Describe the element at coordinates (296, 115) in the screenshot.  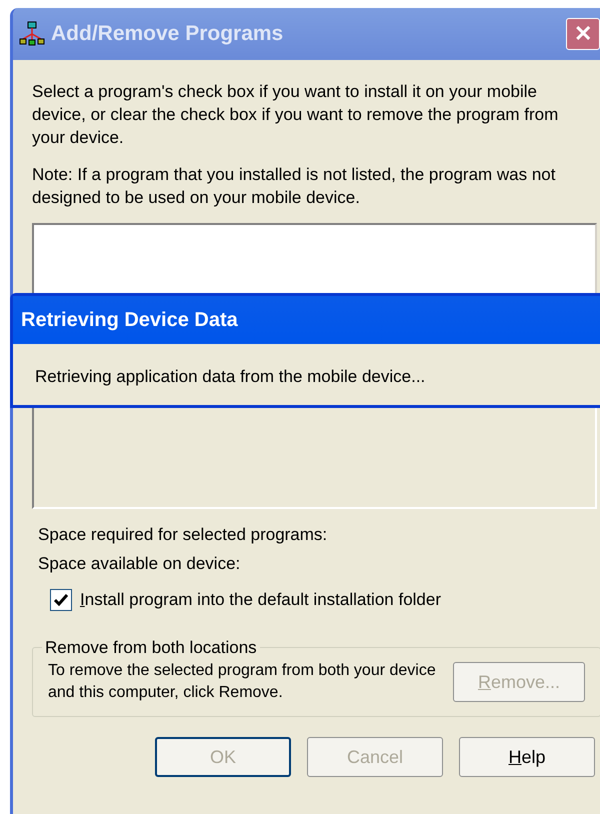
I see `instructions-text: Select a program's check box if you want to install it on your mobile device, or clear the check box if you want to remove the program from your device.` at that location.